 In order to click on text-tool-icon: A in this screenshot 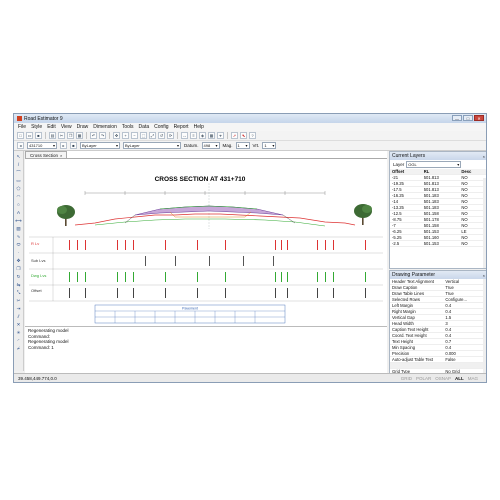, I will do `click(18, 212)`.